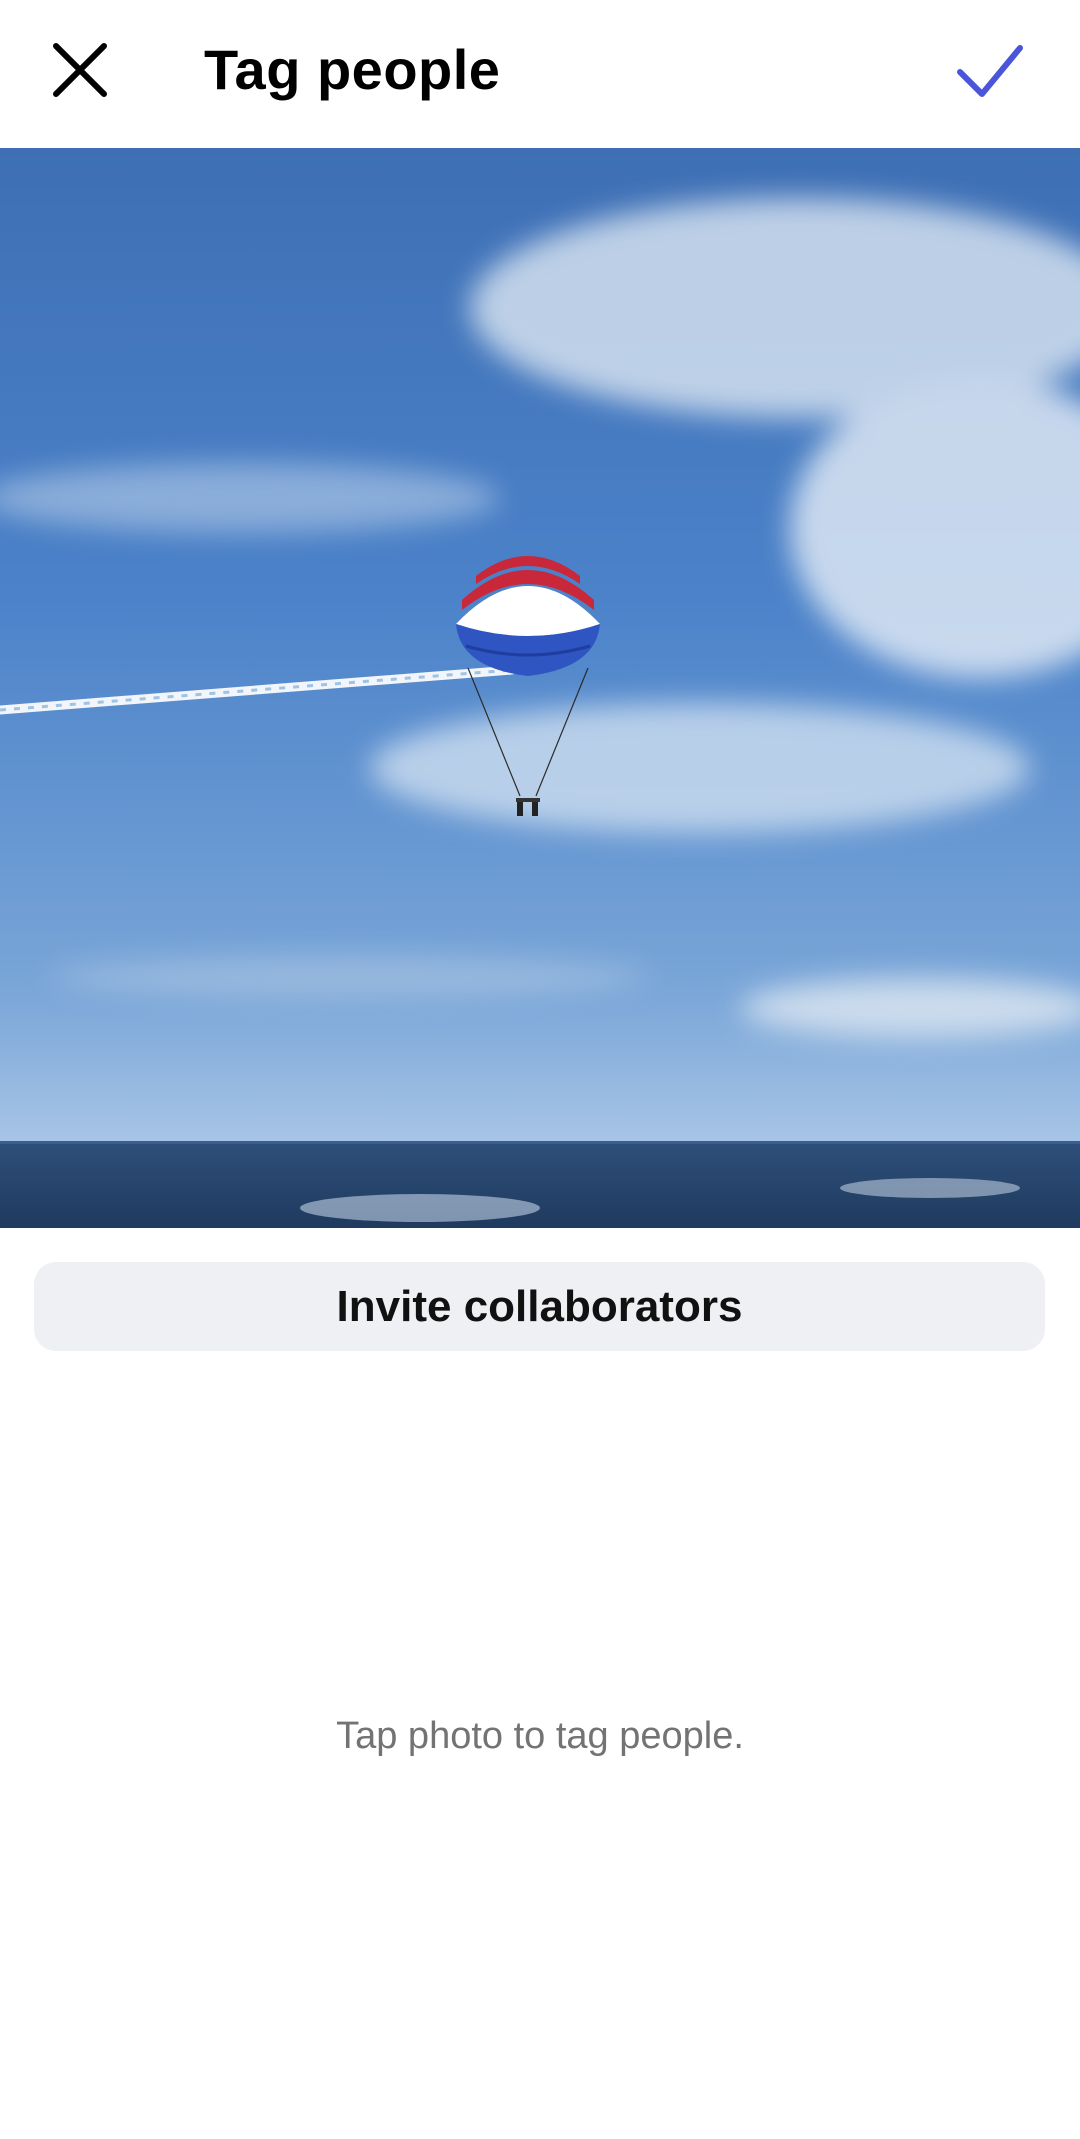 The width and height of the screenshot is (1080, 2139). What do you see at coordinates (540, 1736) in the screenshot?
I see `tag-hint-text: Tap photo to tag people.` at bounding box center [540, 1736].